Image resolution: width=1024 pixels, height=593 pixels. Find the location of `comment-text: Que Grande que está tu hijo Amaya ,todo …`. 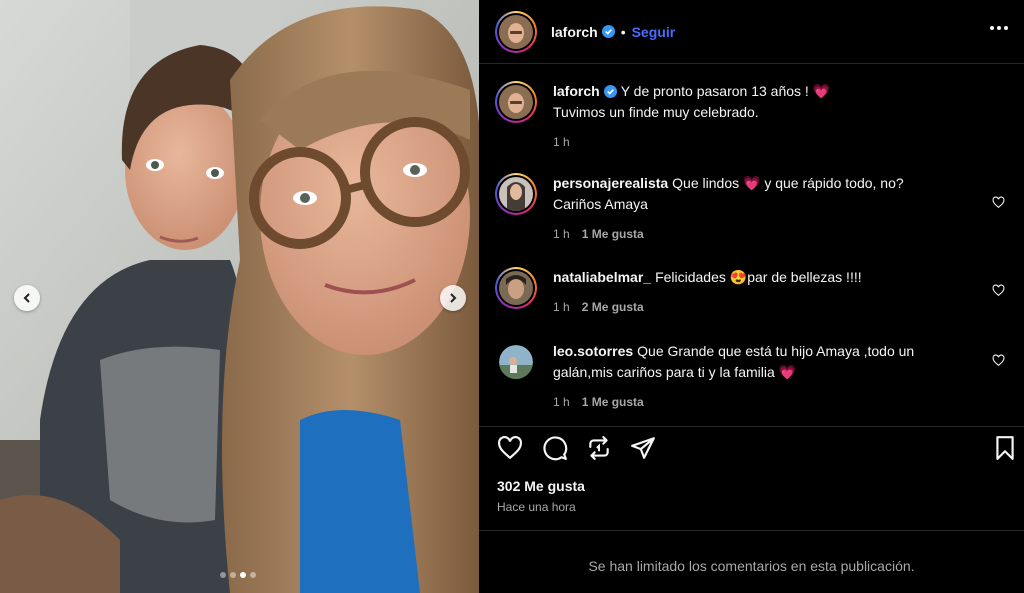

comment-text: Que Grande que está tu hijo Amaya ,todo … is located at coordinates (776, 351).